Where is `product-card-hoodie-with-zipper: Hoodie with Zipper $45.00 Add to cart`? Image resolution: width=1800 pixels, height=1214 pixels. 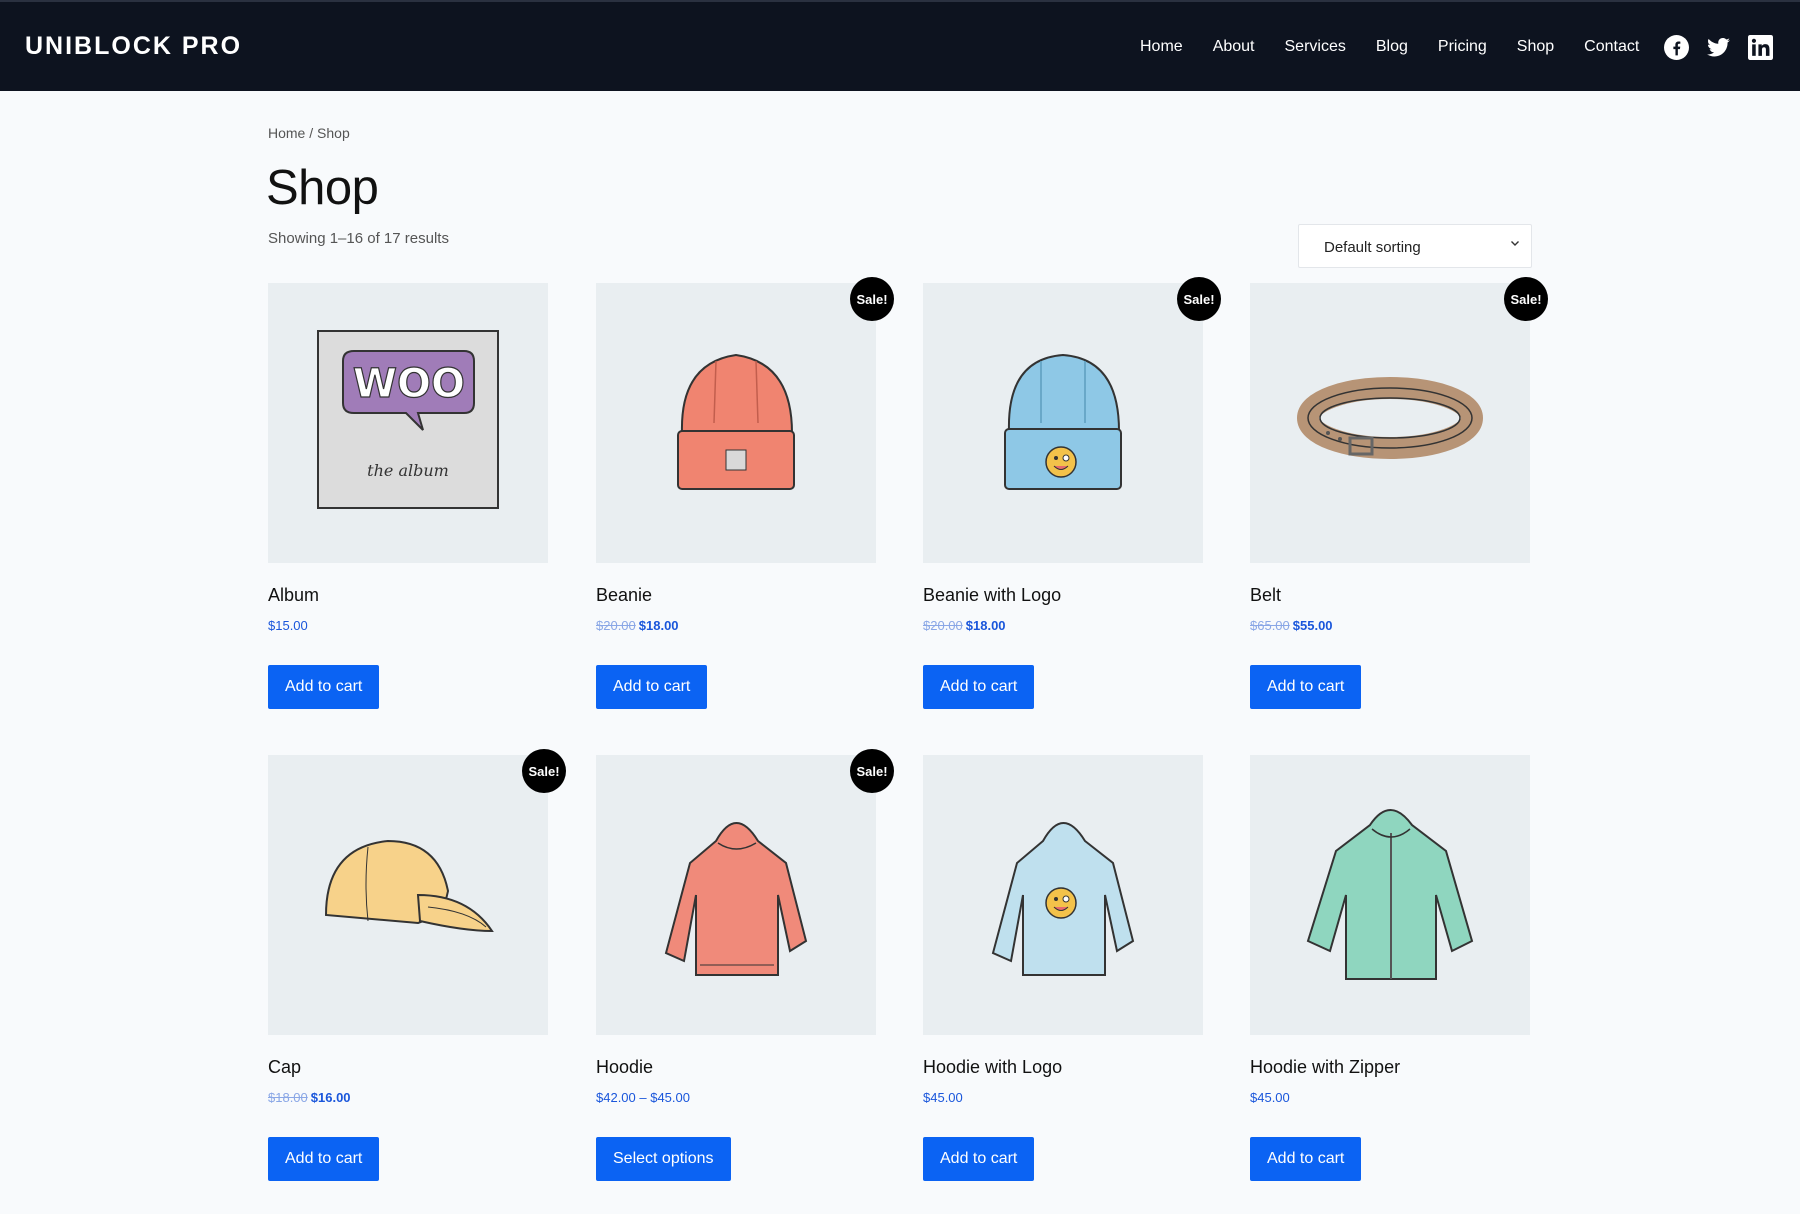 product-card-hoodie-with-zipper: Hoodie with Zipper $45.00 Add to cart is located at coordinates (1390, 968).